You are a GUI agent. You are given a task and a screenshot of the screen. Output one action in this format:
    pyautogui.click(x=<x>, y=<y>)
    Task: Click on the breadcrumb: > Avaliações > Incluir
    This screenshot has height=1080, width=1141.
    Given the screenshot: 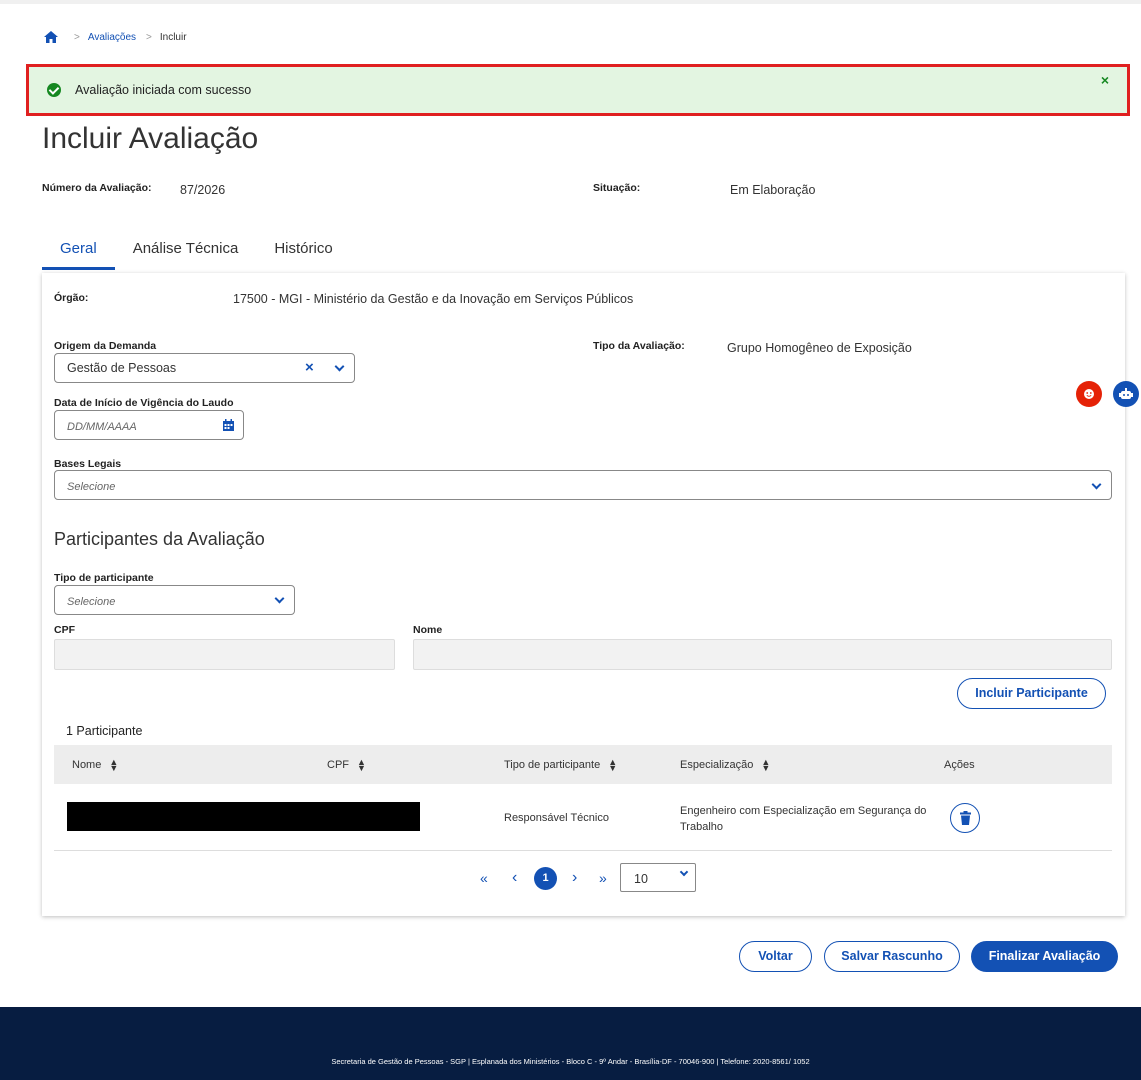 What is the action you would take?
    pyautogui.click(x=115, y=37)
    